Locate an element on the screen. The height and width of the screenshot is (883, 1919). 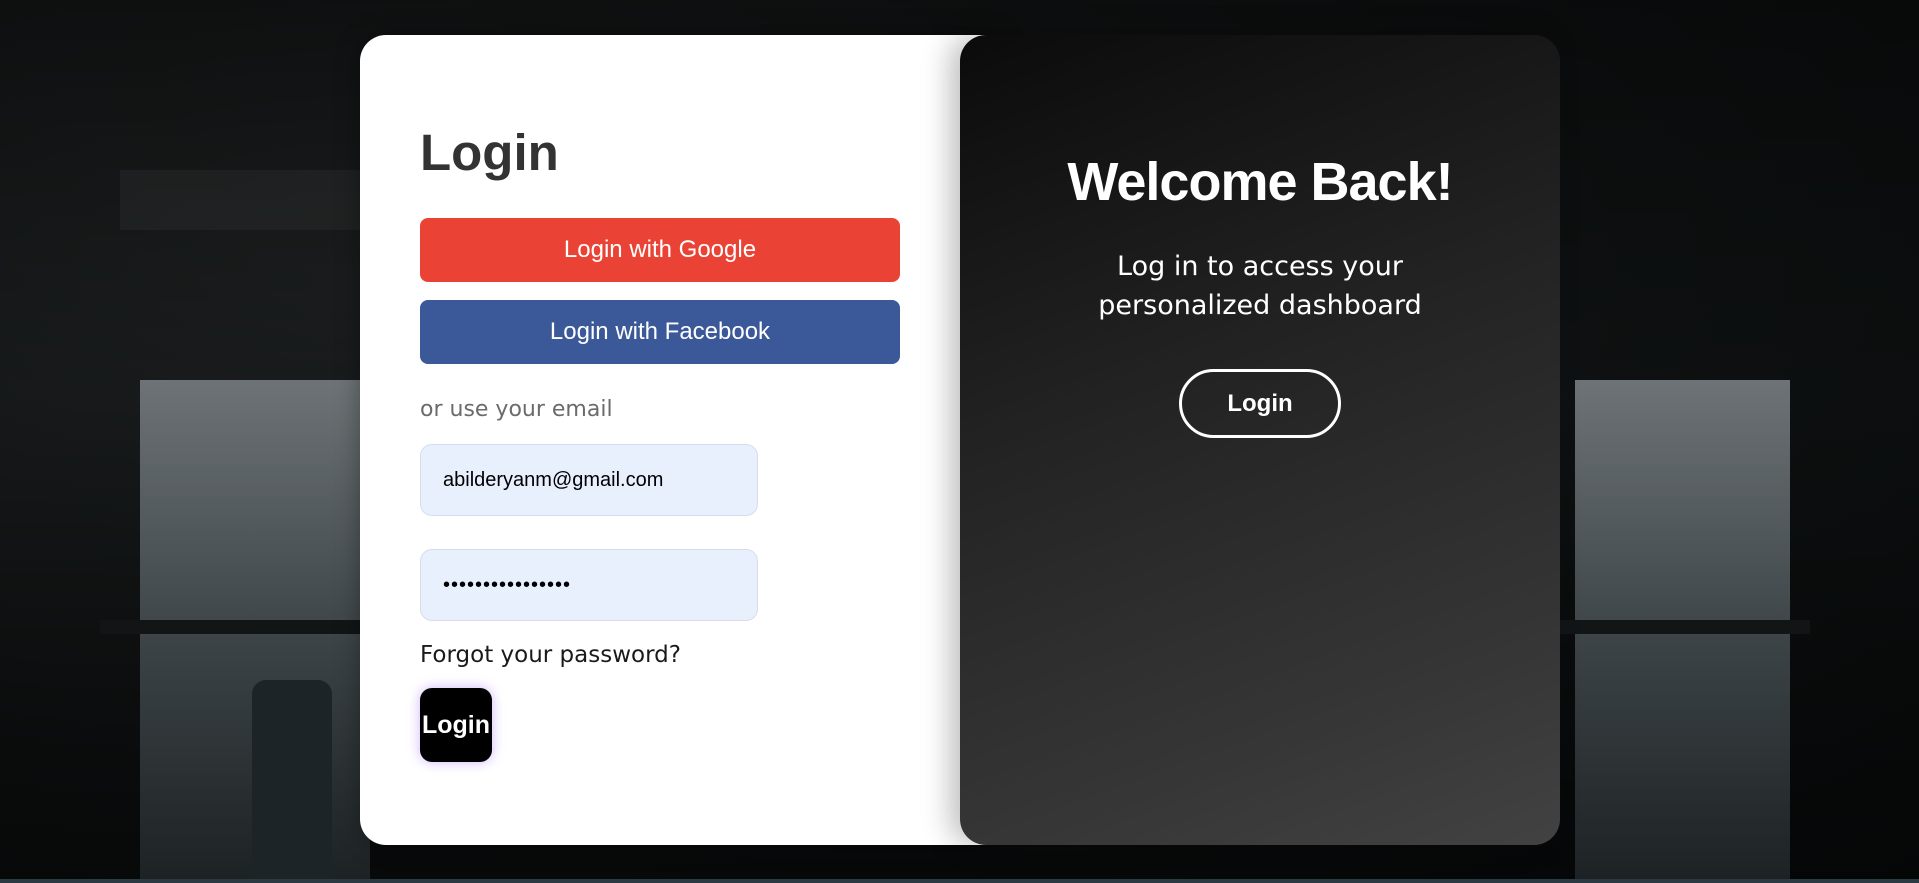
login-title: Login is located at coordinates (489, 152).